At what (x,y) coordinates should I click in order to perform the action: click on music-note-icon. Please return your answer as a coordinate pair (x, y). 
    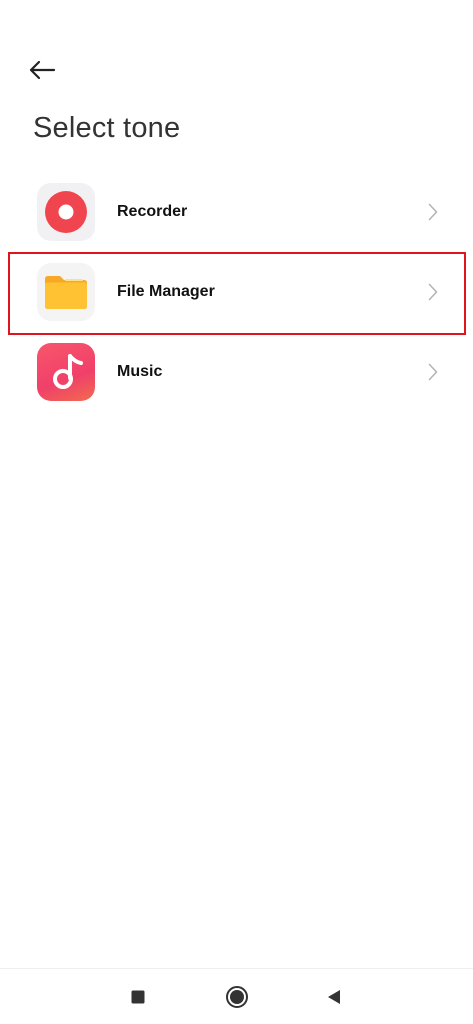
    Looking at the image, I should click on (66, 372).